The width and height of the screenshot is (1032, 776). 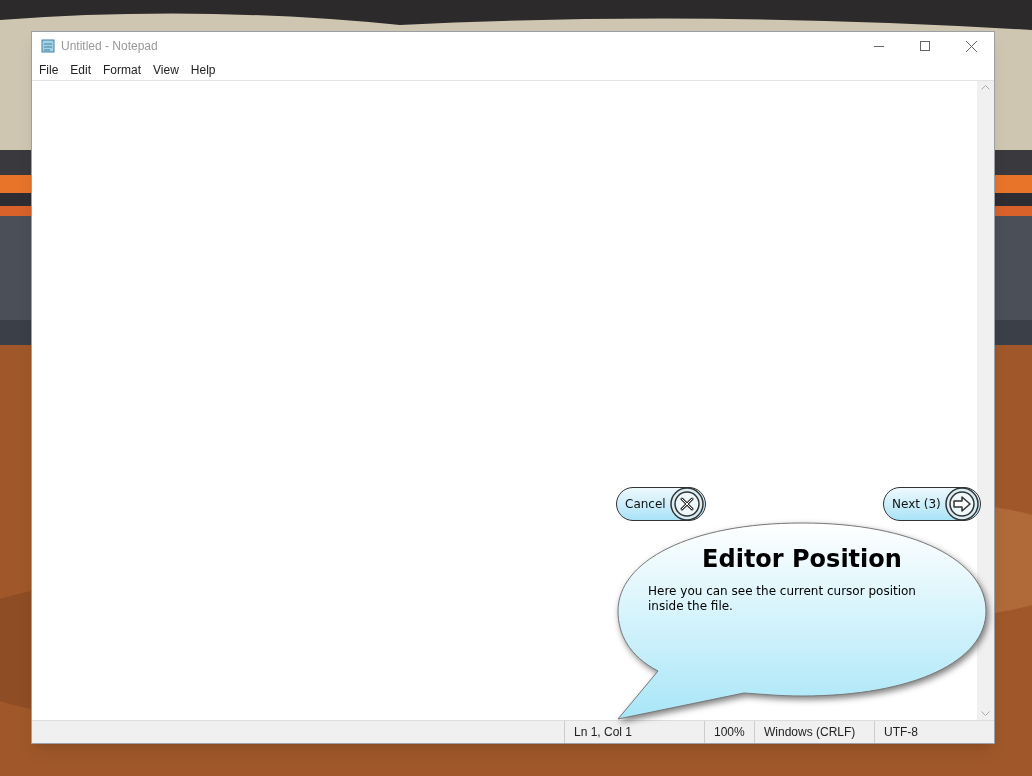 I want to click on notepad-icon, so click(x=48, y=46).